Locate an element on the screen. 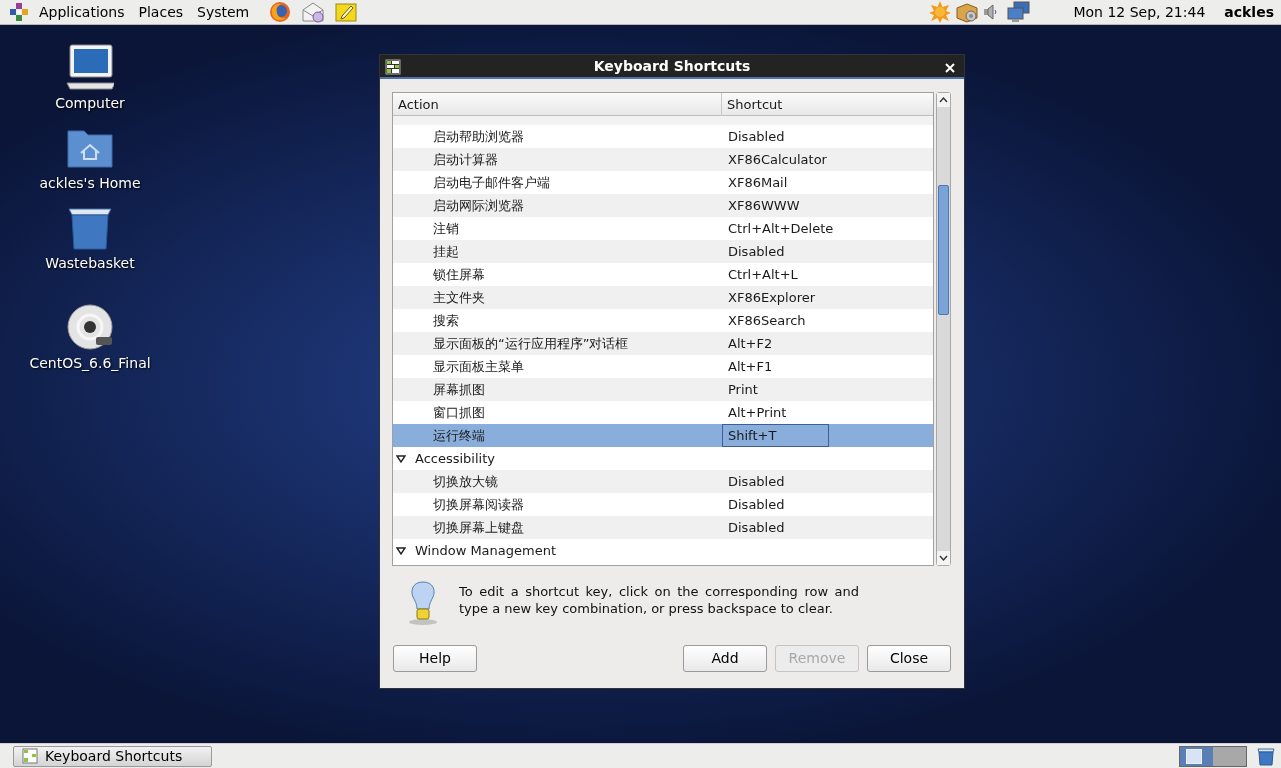  action-cell-text: 启动计算器 is located at coordinates (465, 159).